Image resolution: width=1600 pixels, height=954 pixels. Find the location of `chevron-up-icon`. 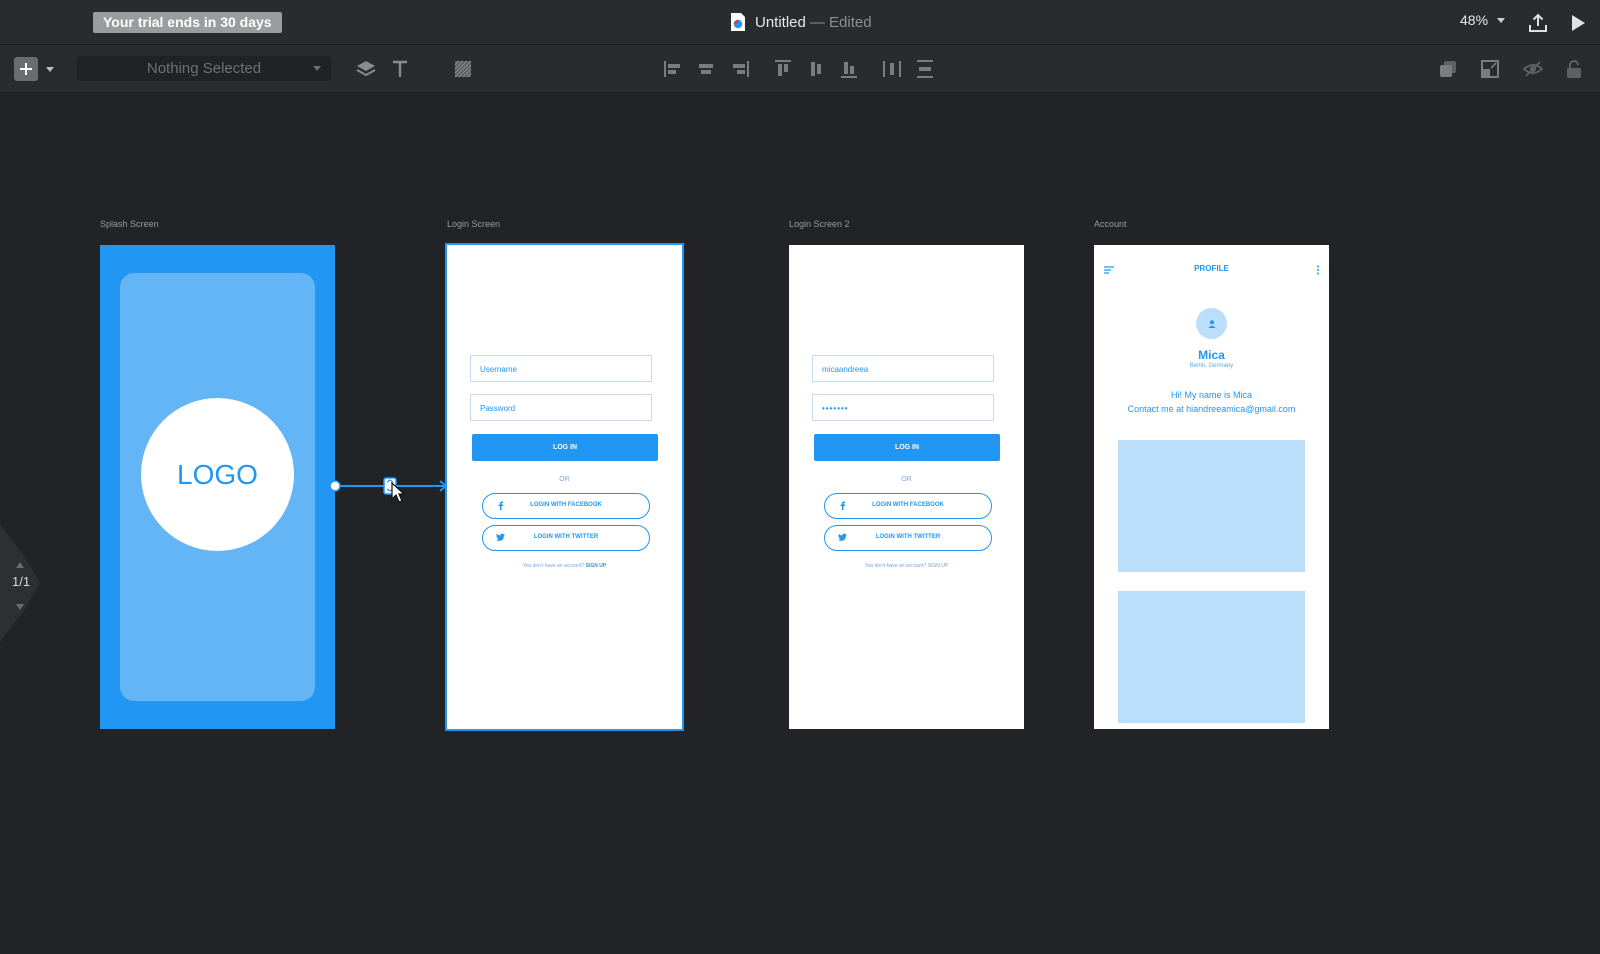

chevron-up-icon is located at coordinates (20, 565).